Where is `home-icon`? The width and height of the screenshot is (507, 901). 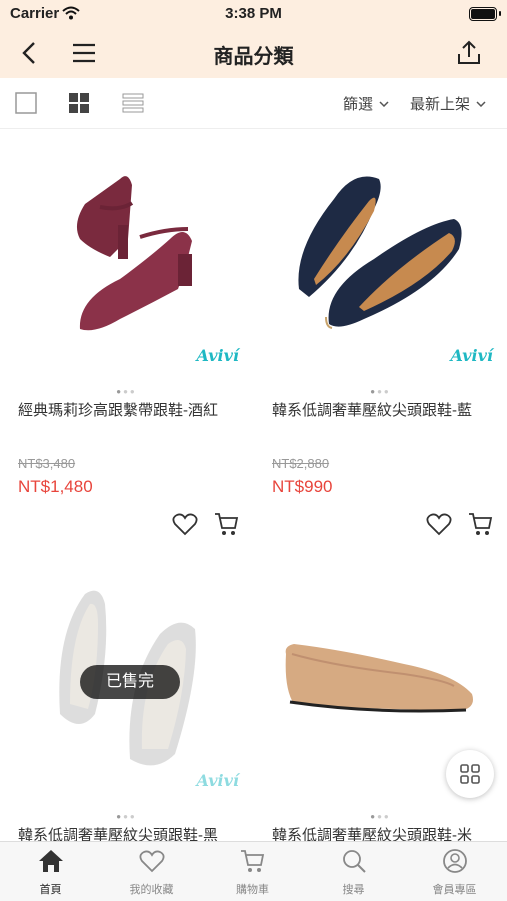
home-icon is located at coordinates (50, 861).